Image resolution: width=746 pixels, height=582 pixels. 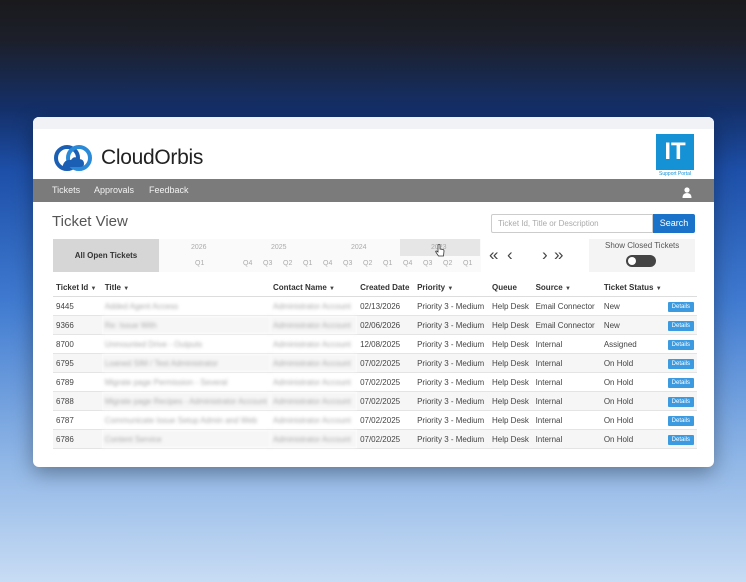 What do you see at coordinates (128, 158) in the screenshot?
I see `brand-logo: CloudOrbis` at bounding box center [128, 158].